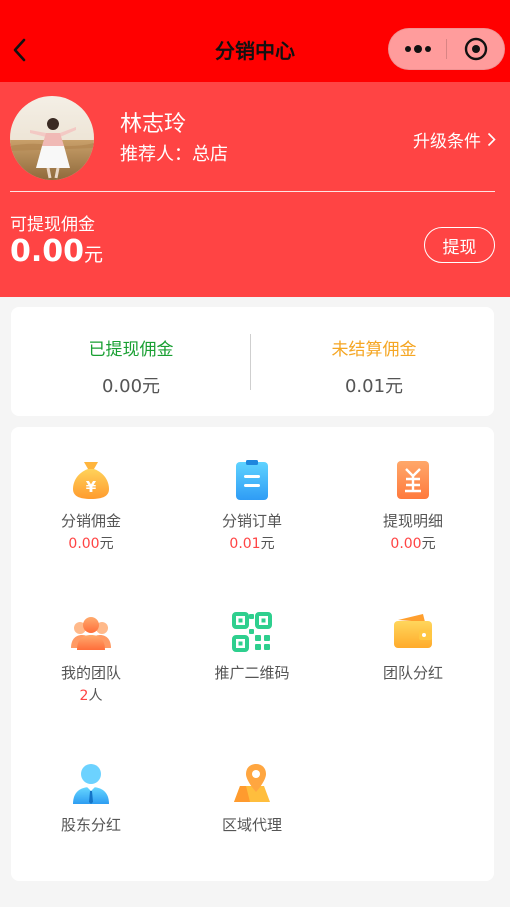  I want to click on chevron-right-icon, so click(491, 139).